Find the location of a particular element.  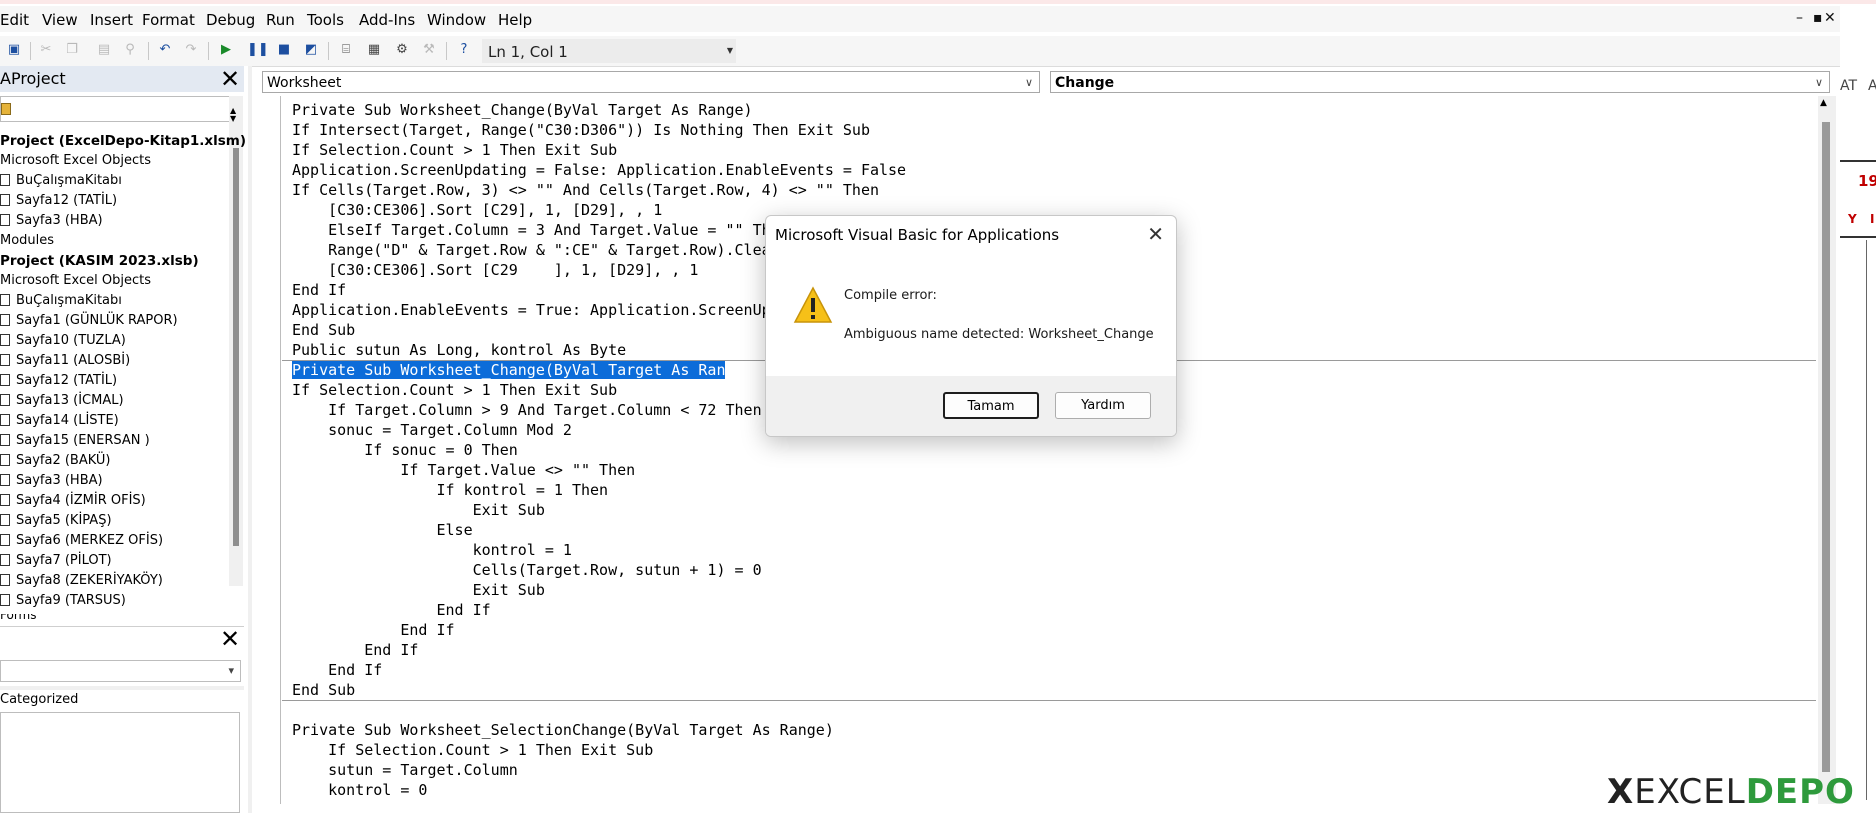

paste-icon: ▤ is located at coordinates (104, 50).